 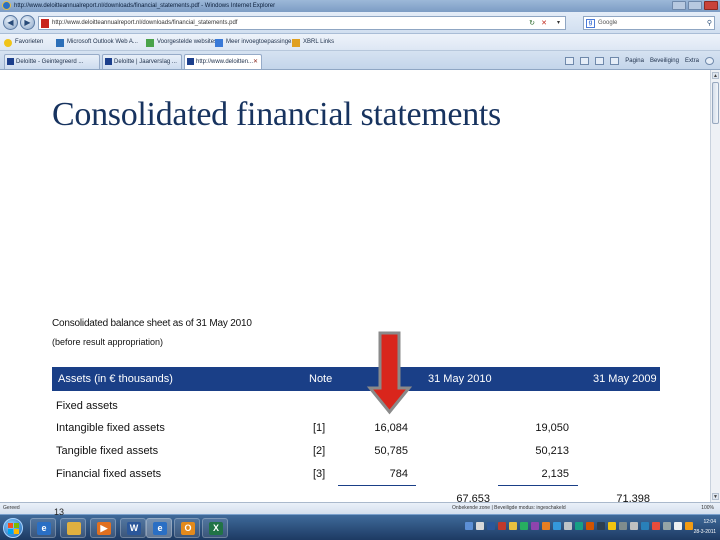 What do you see at coordinates (692, 61) in the screenshot?
I see `tools-menu: Extra` at bounding box center [692, 61].